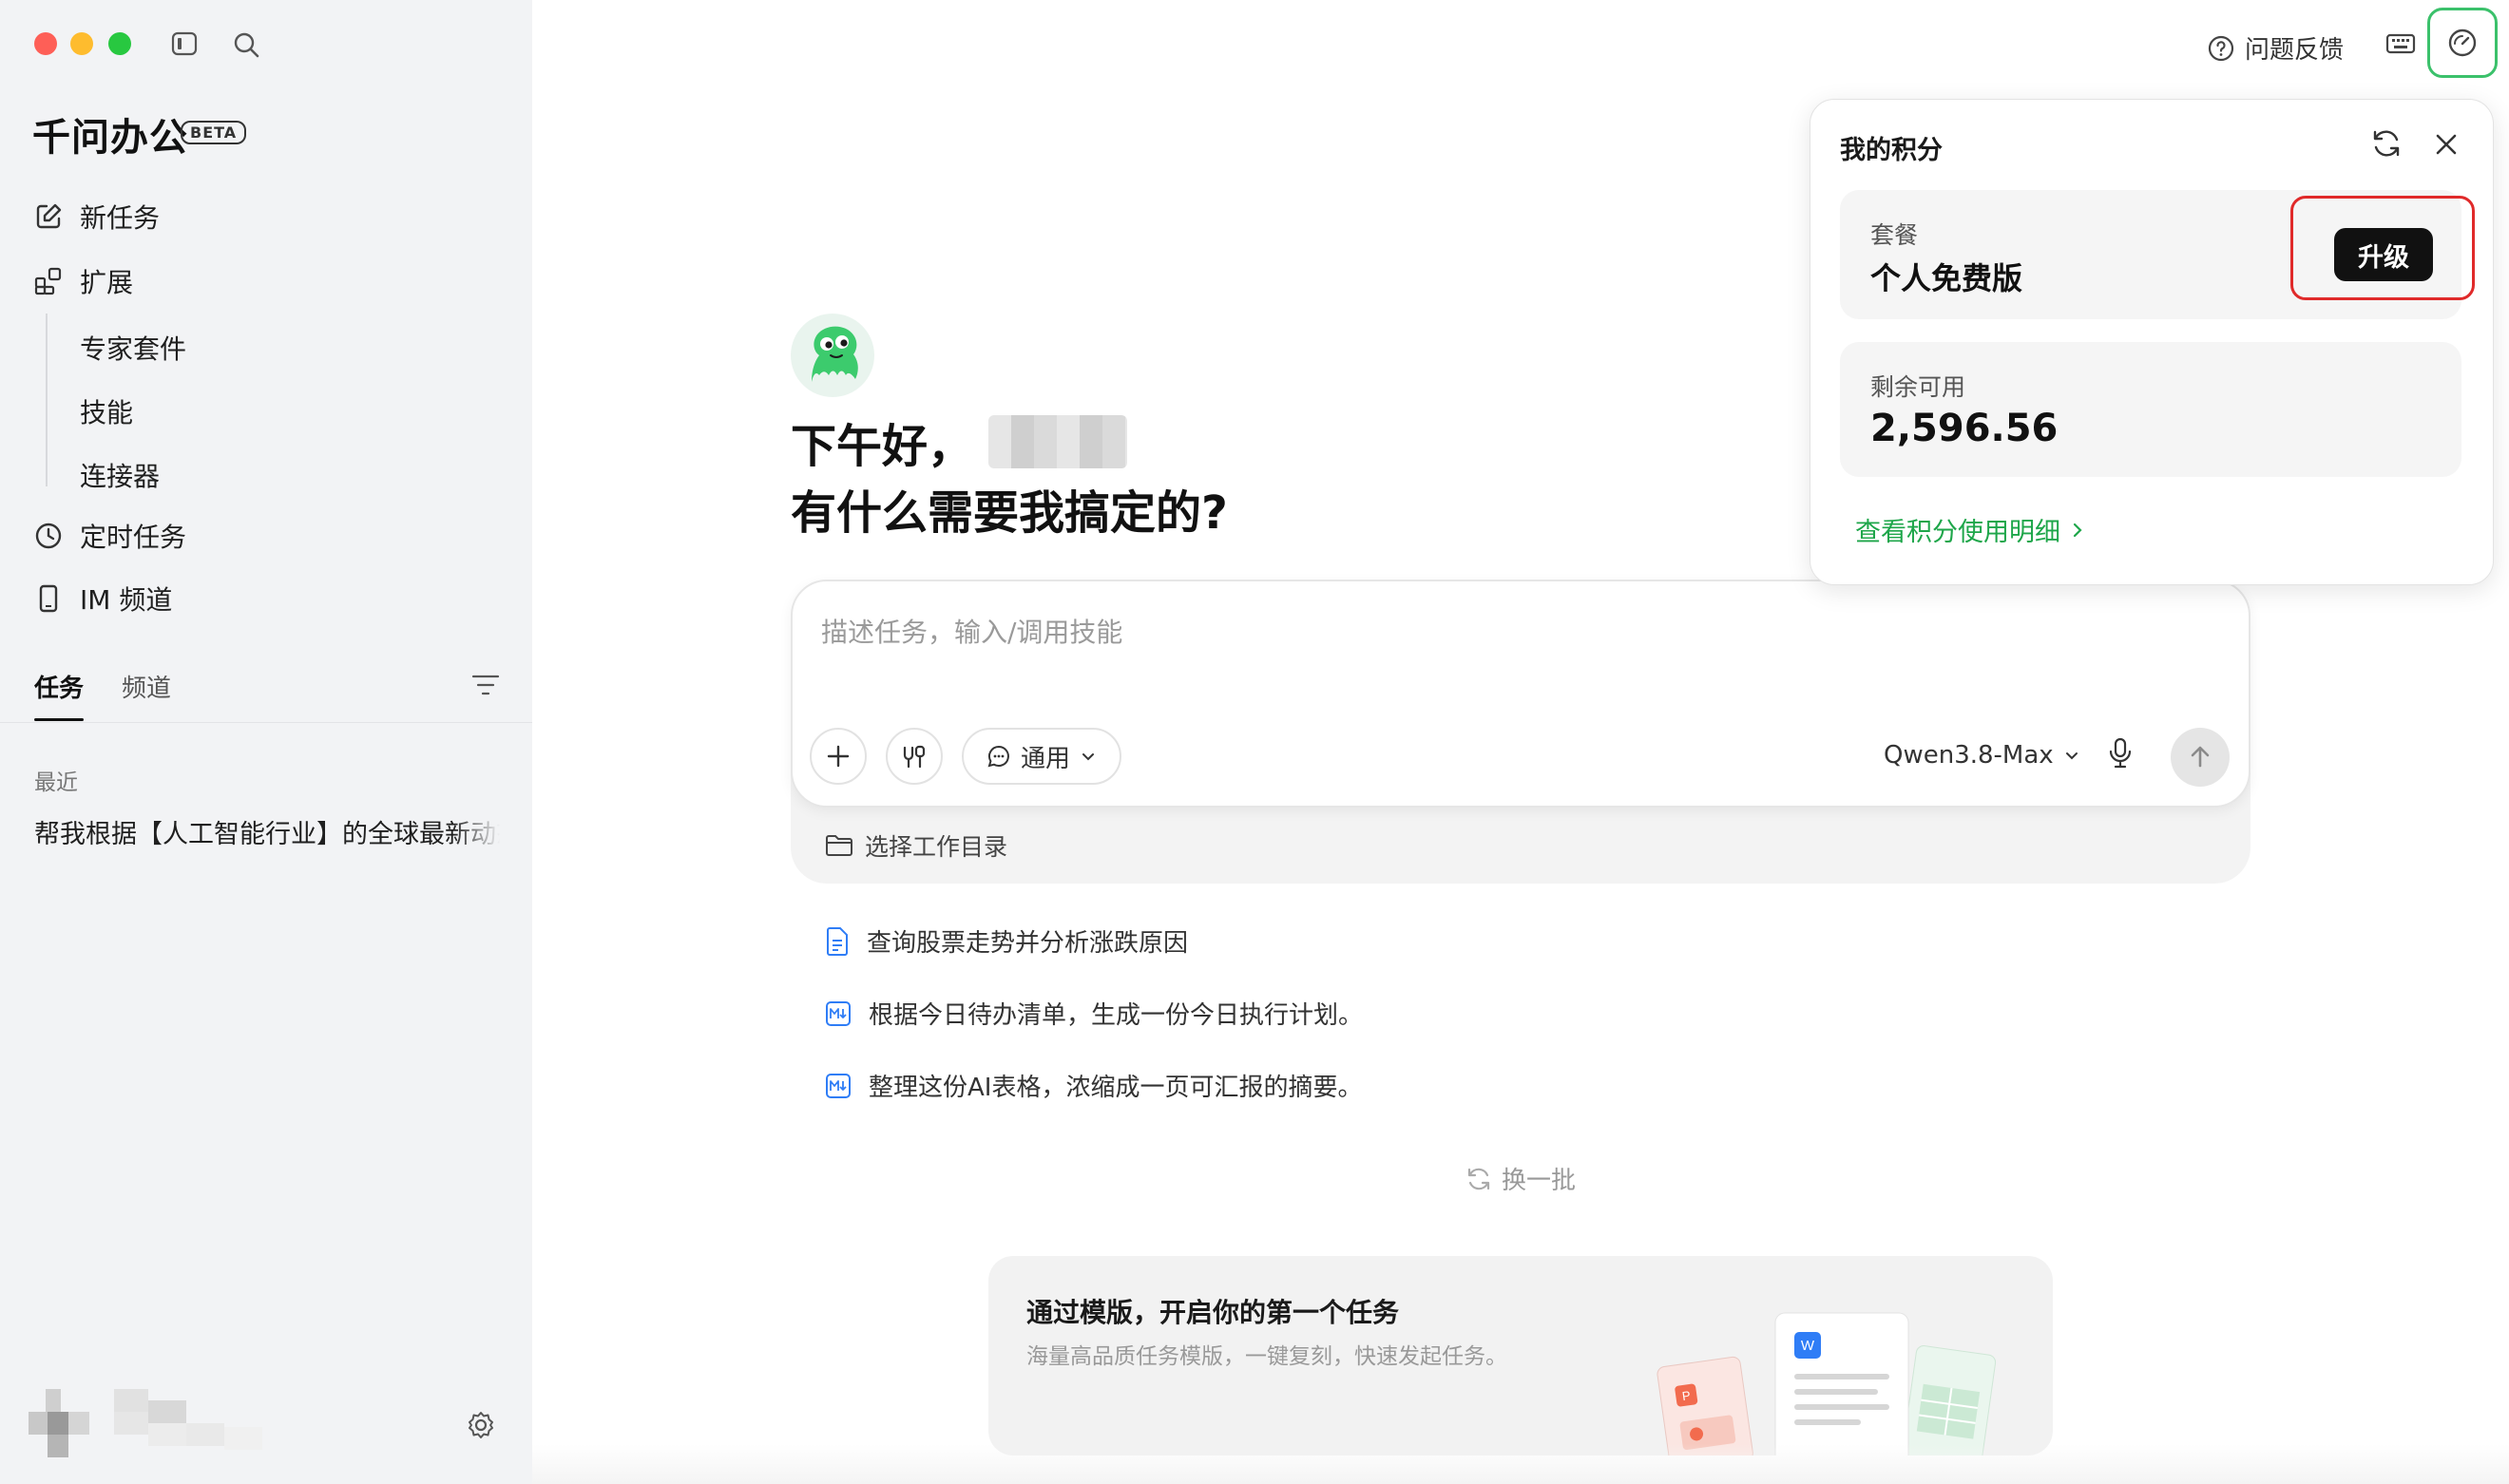  I want to click on suggestion-item: 查询股票走势并分析涨跌原因, so click(1007, 941).